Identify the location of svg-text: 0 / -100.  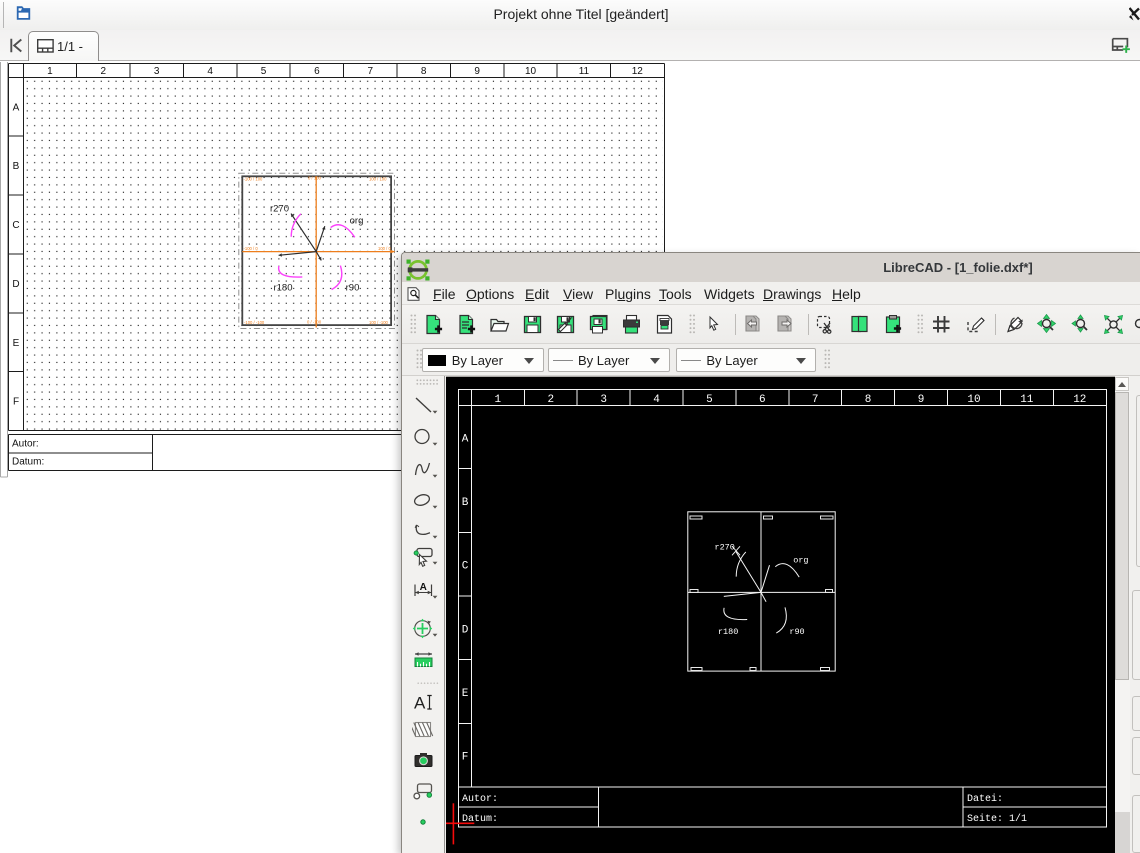
(314, 322).